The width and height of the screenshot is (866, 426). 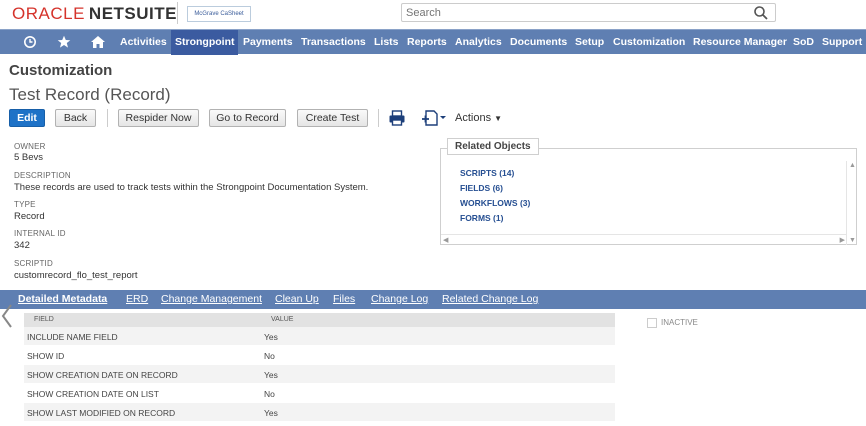 I want to click on go-to-record-button: Go to Record, so click(x=247, y=118).